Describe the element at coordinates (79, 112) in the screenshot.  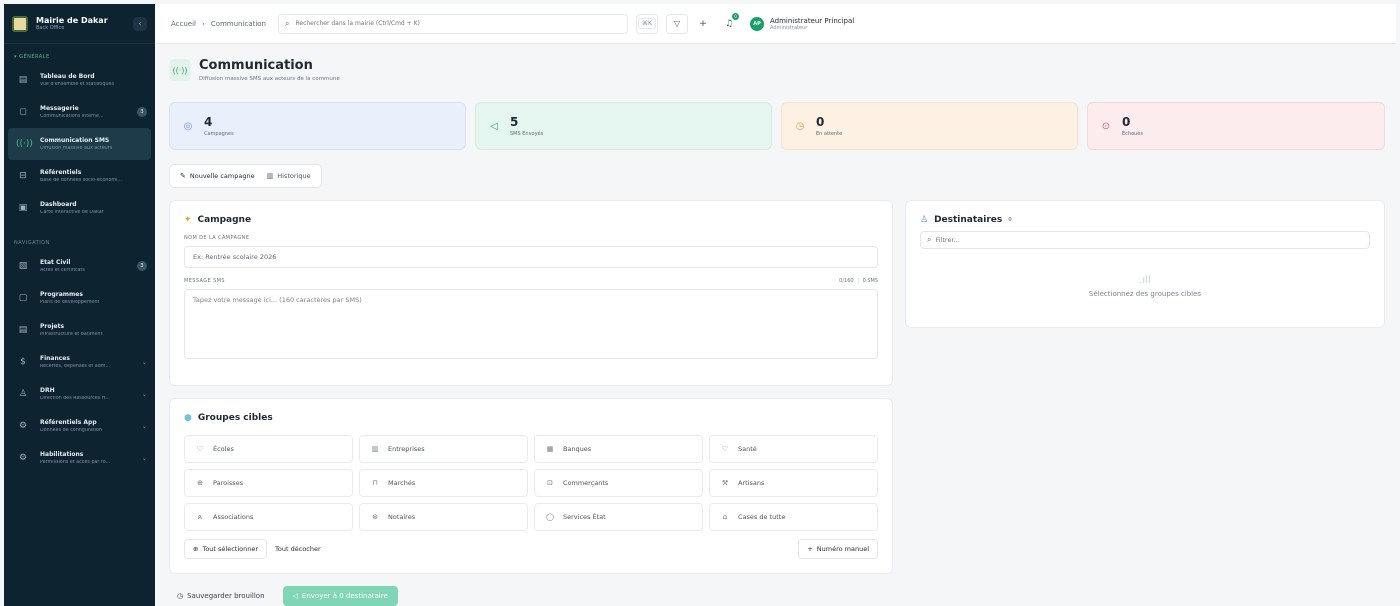
I see `sidebar-item: ◻ Messagerie Communications interne... 3` at that location.